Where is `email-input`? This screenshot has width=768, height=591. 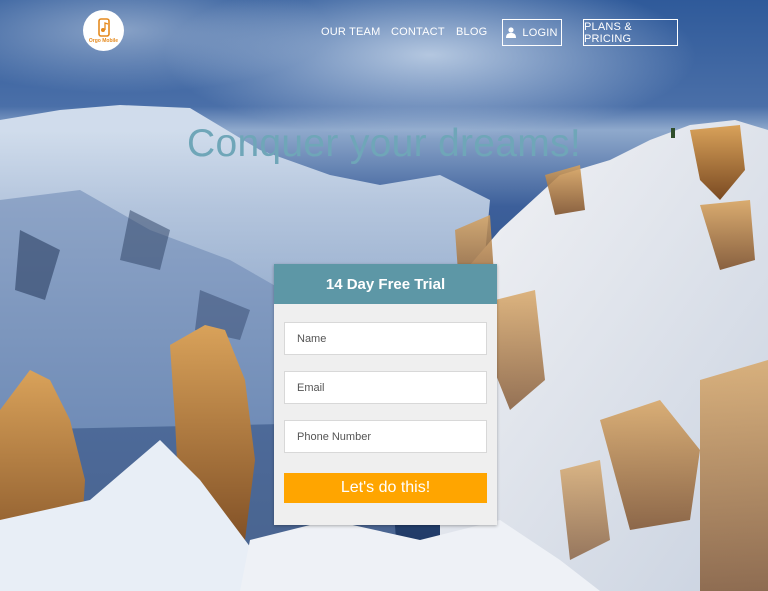
email-input is located at coordinates (385, 387).